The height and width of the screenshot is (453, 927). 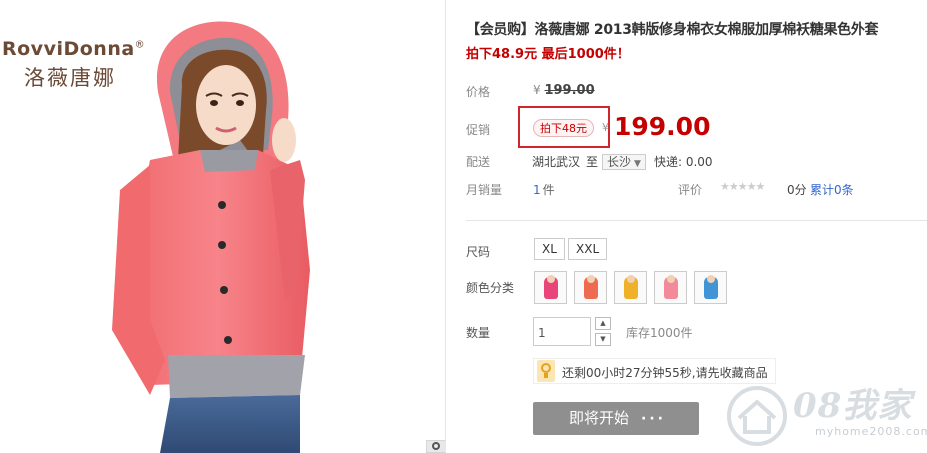 What do you see at coordinates (546, 371) in the screenshot?
I see `lightbulb-icon` at bounding box center [546, 371].